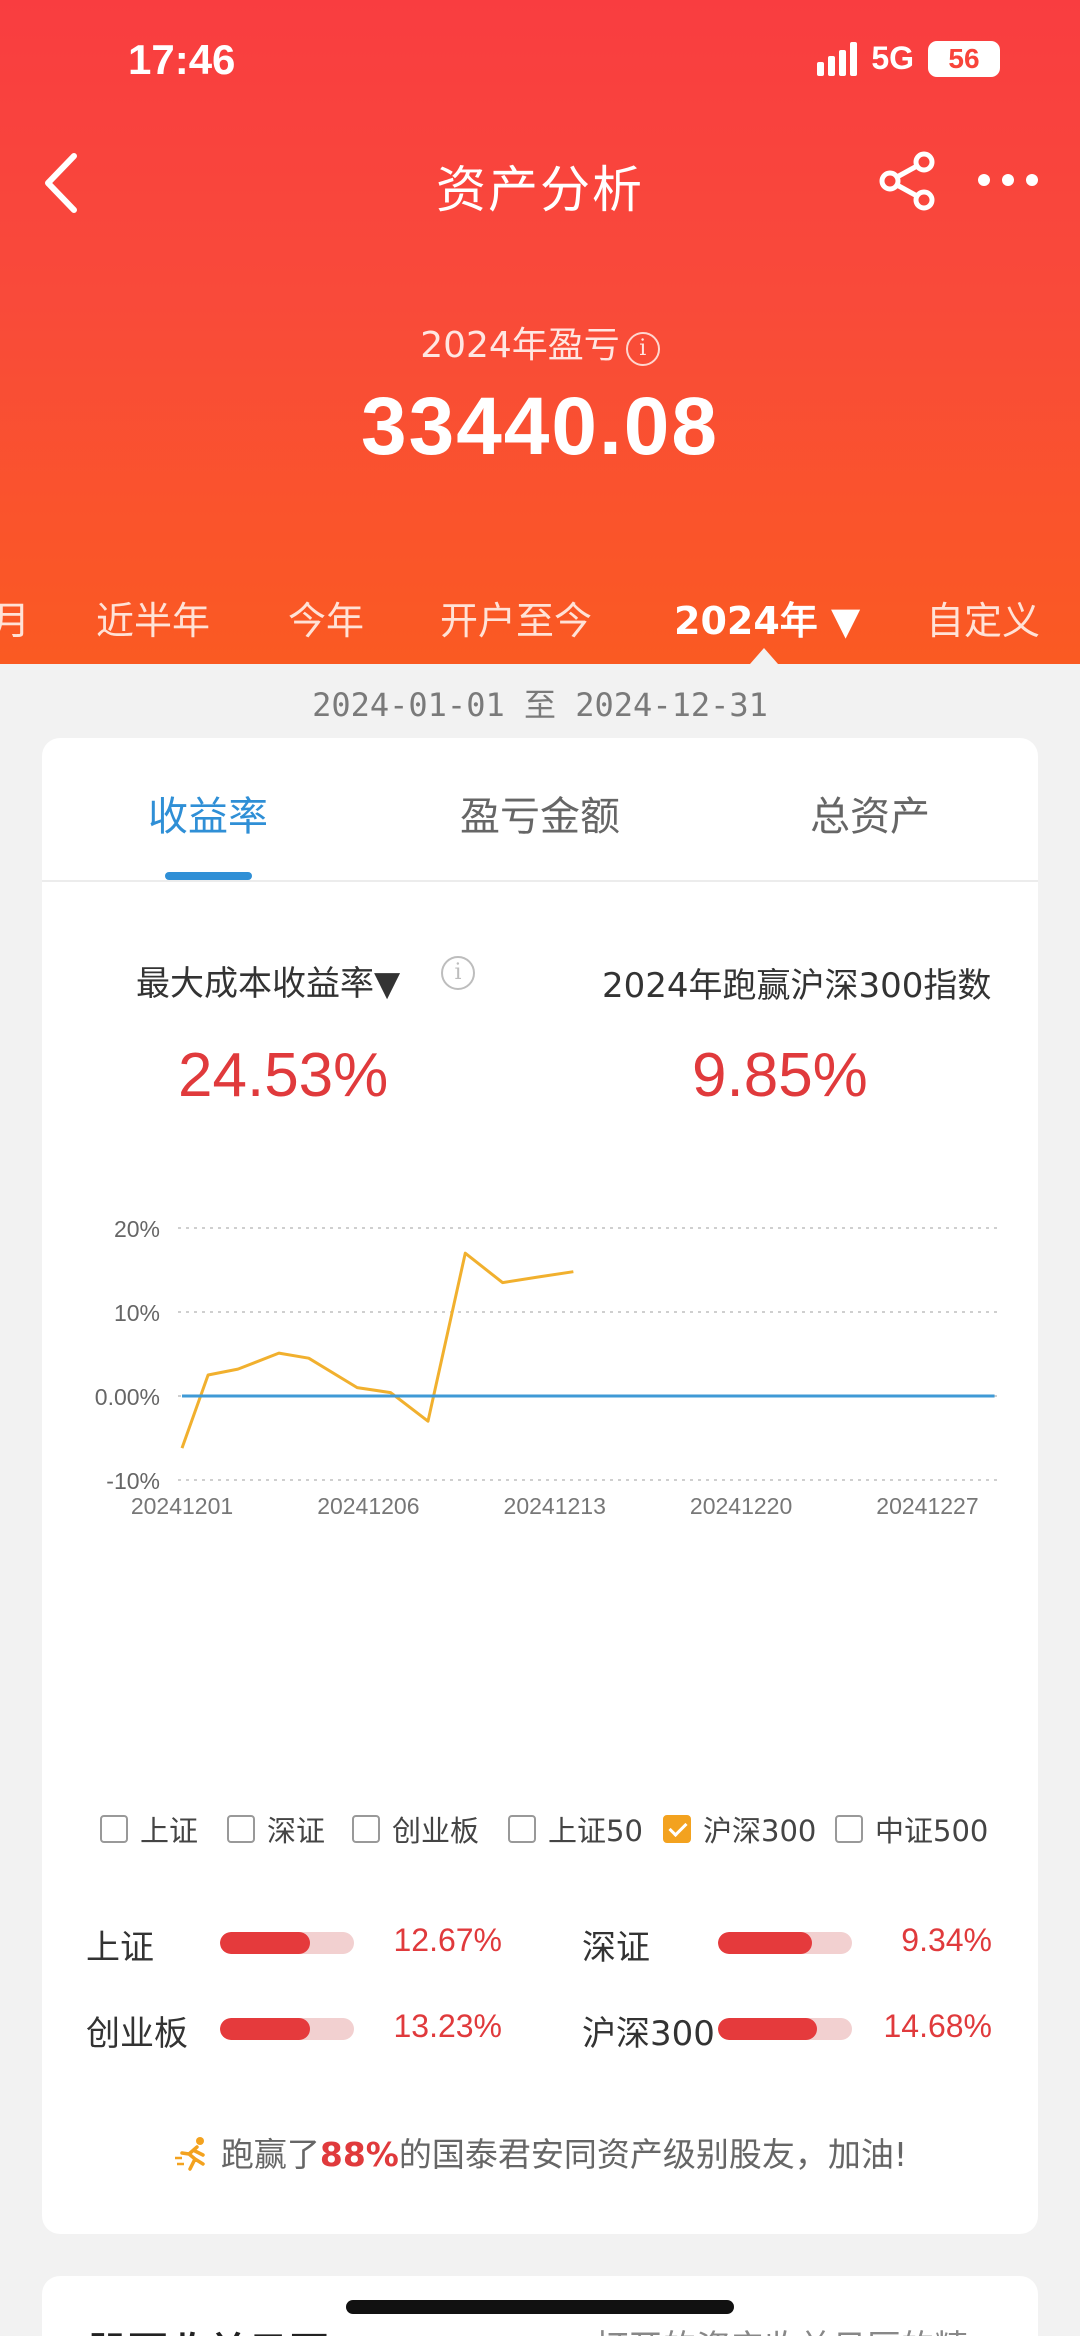  I want to click on pl-label: 2024年盈亏 i, so click(540, 342).